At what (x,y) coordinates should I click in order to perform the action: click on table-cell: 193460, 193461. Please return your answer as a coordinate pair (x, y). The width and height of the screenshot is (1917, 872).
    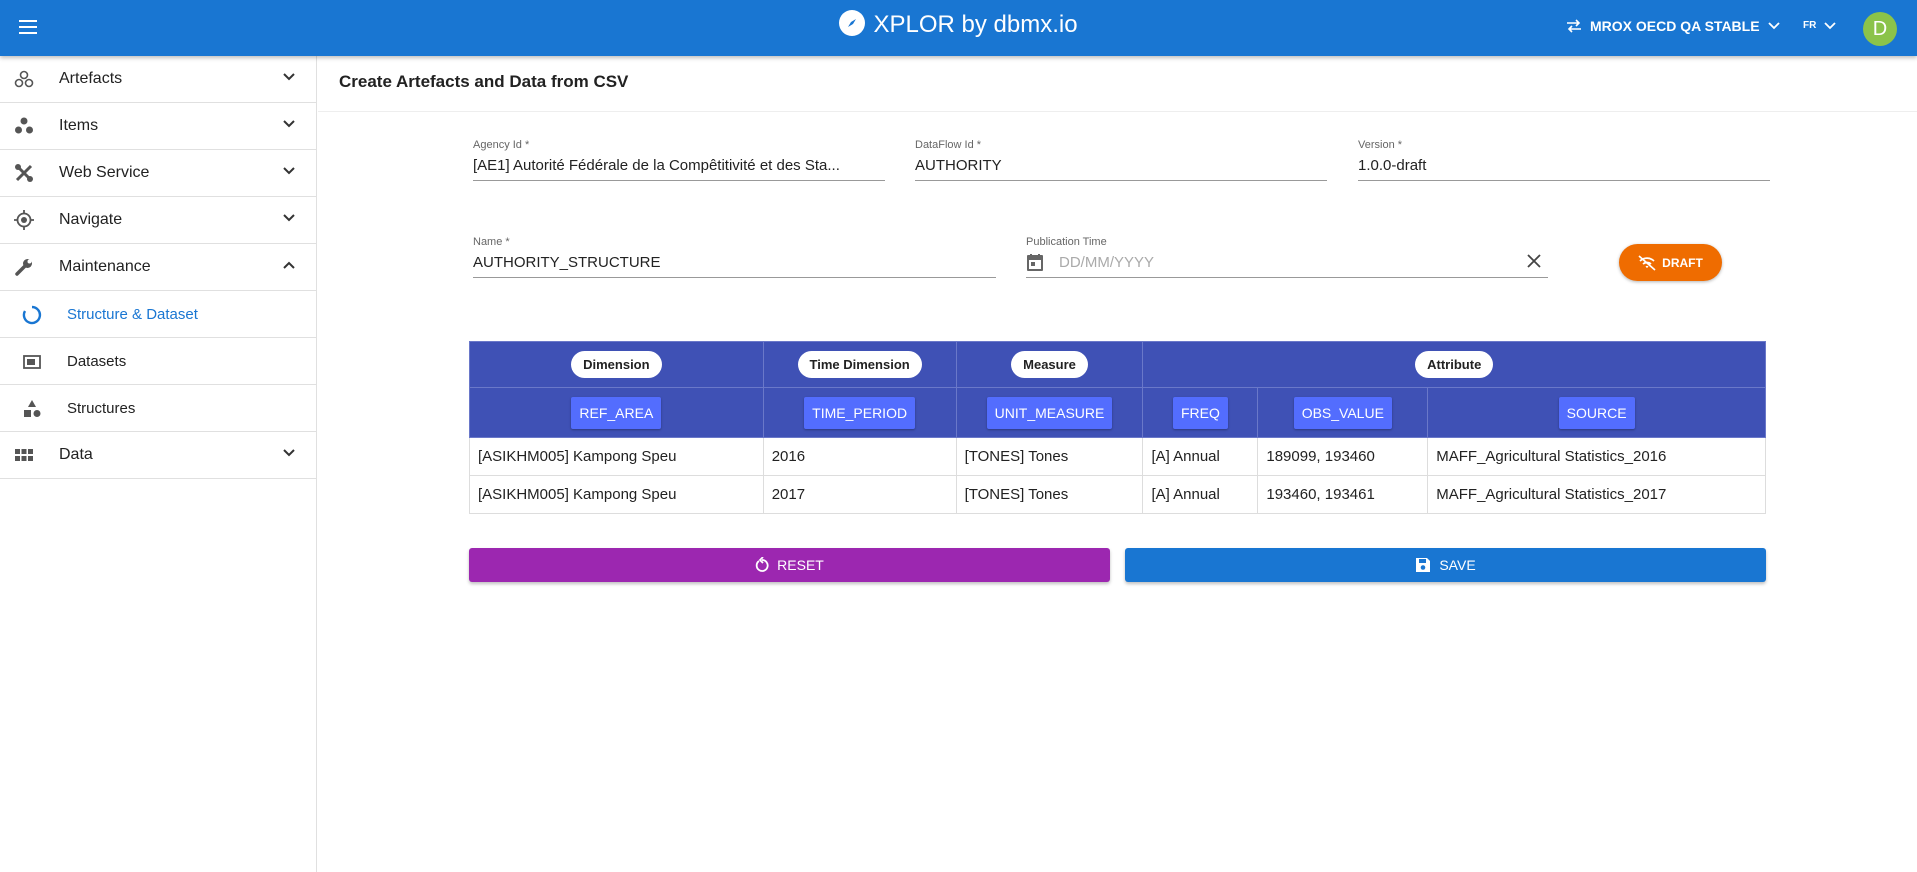
    Looking at the image, I should click on (1343, 494).